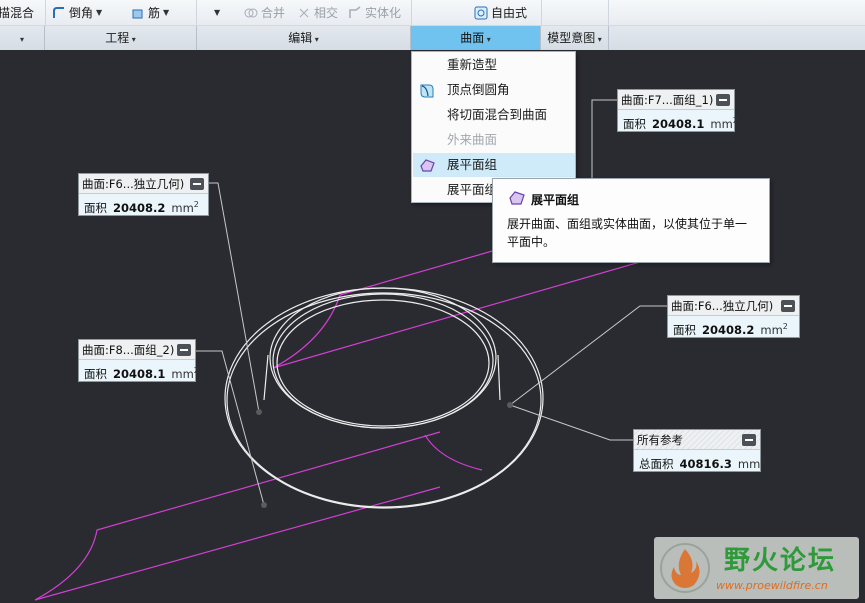 The image size is (865, 603). What do you see at coordinates (128, 350) in the screenshot?
I see `annotation-title-text: 曲面:F8...面组_2)` at bounding box center [128, 350].